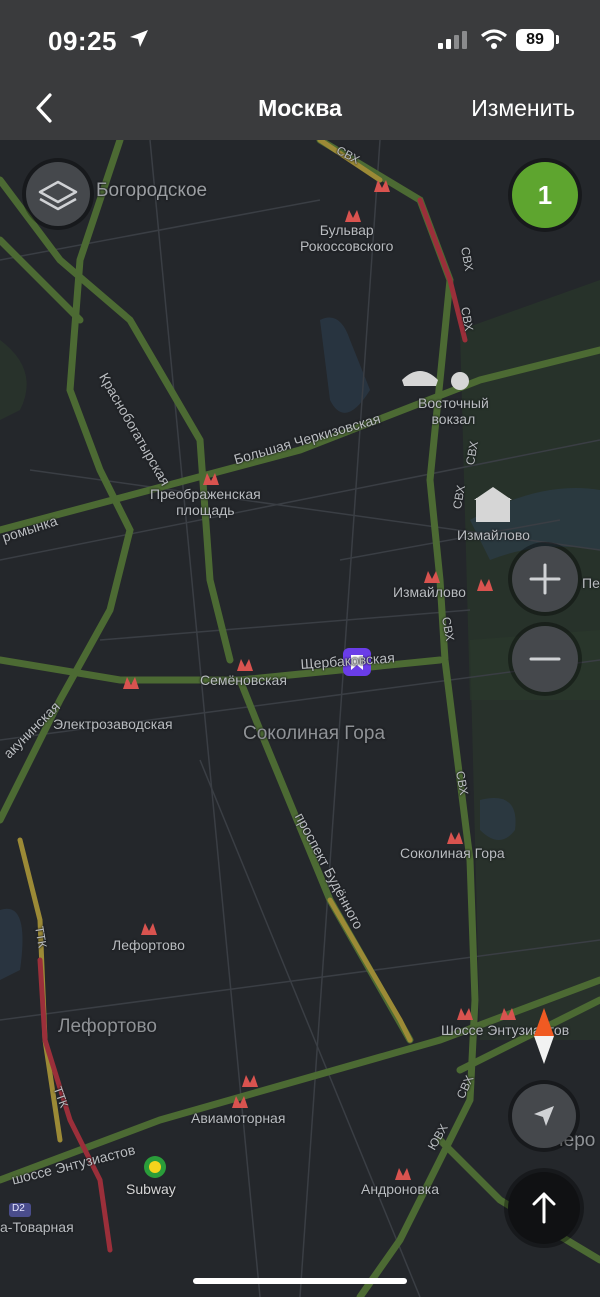  I want to click on nav-bar: Москва Изменить, so click(300, 109).